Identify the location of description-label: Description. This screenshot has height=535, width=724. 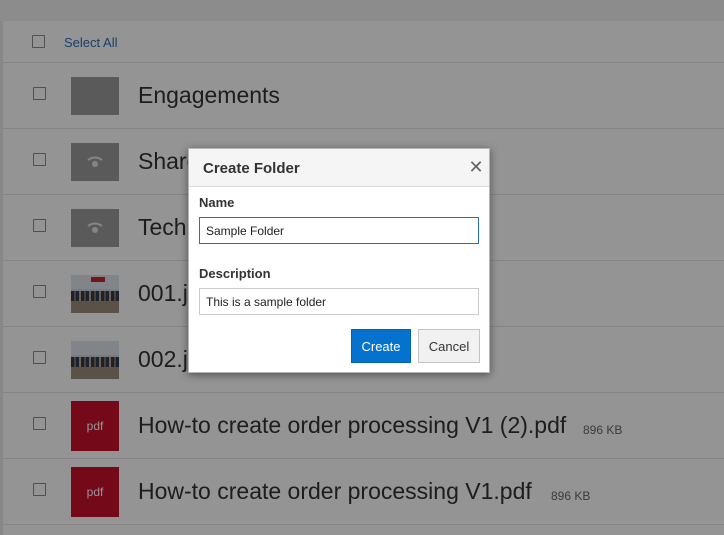
(235, 273).